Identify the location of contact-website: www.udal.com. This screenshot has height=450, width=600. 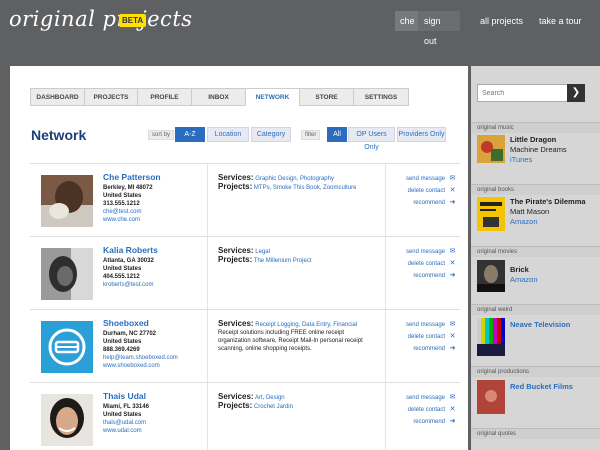
(126, 431).